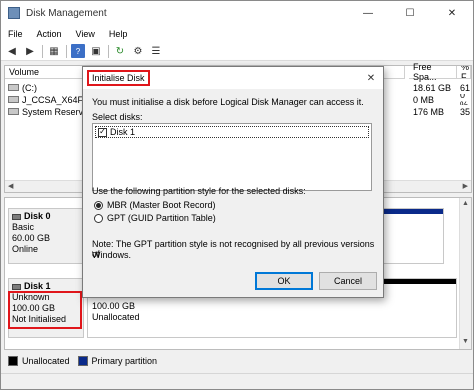  I want to click on disk-0-type: Basic, so click(23, 227).